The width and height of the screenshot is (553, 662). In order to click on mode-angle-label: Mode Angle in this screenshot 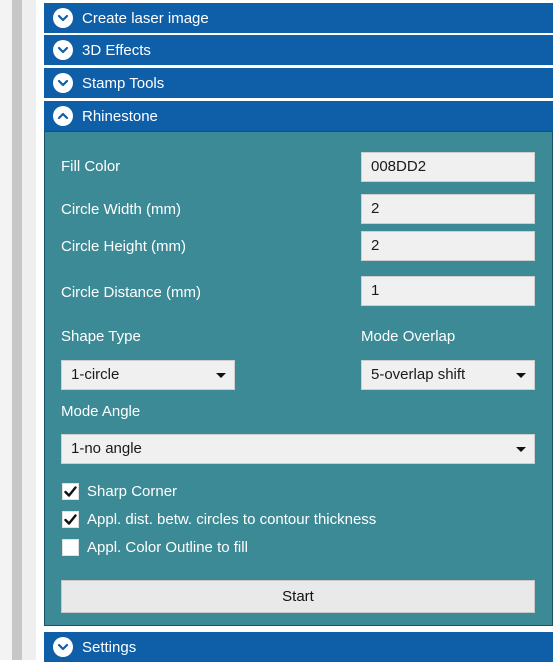, I will do `click(101, 411)`.